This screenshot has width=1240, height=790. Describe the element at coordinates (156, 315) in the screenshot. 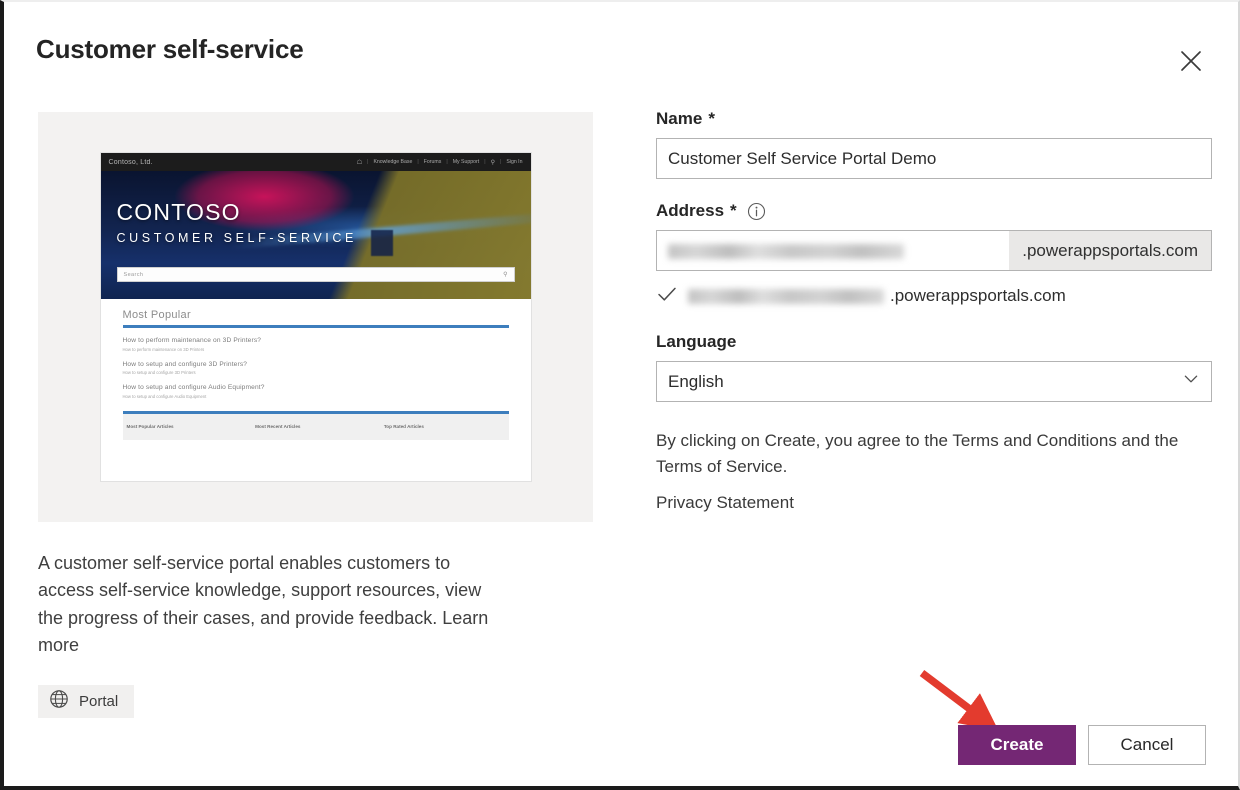

I see `shot-section-heading: Most Popular` at that location.